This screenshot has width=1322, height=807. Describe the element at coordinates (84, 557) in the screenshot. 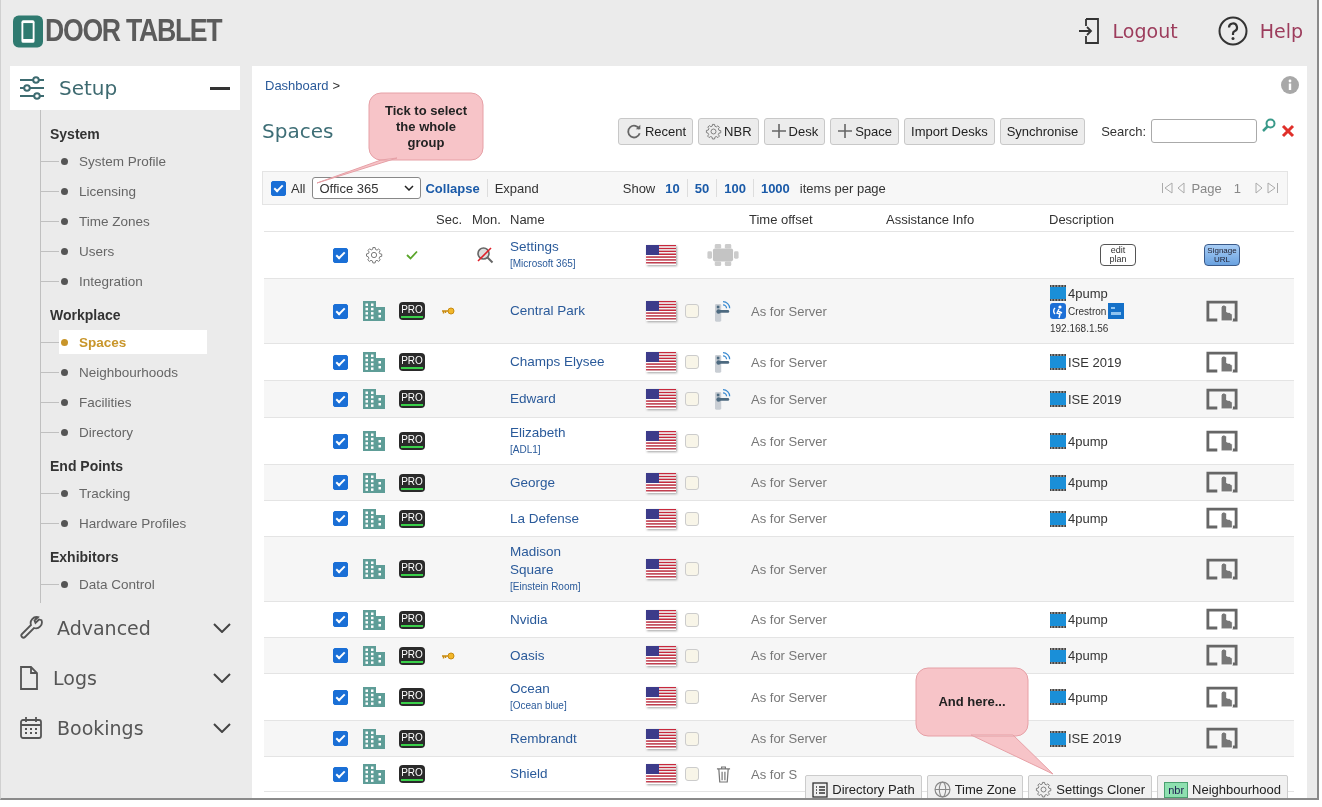

I see `menu-heading: Exhibitors` at that location.